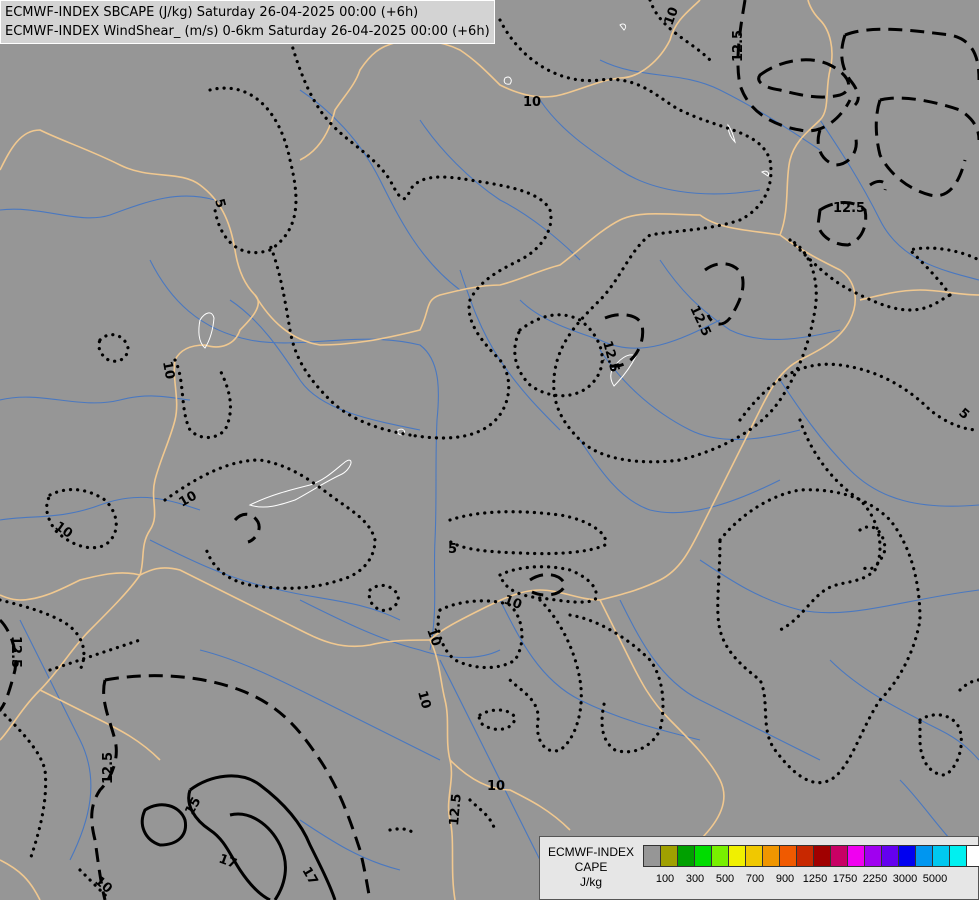 The image size is (979, 900). I want to click on legend-tick-label: 5000, so click(935, 879).